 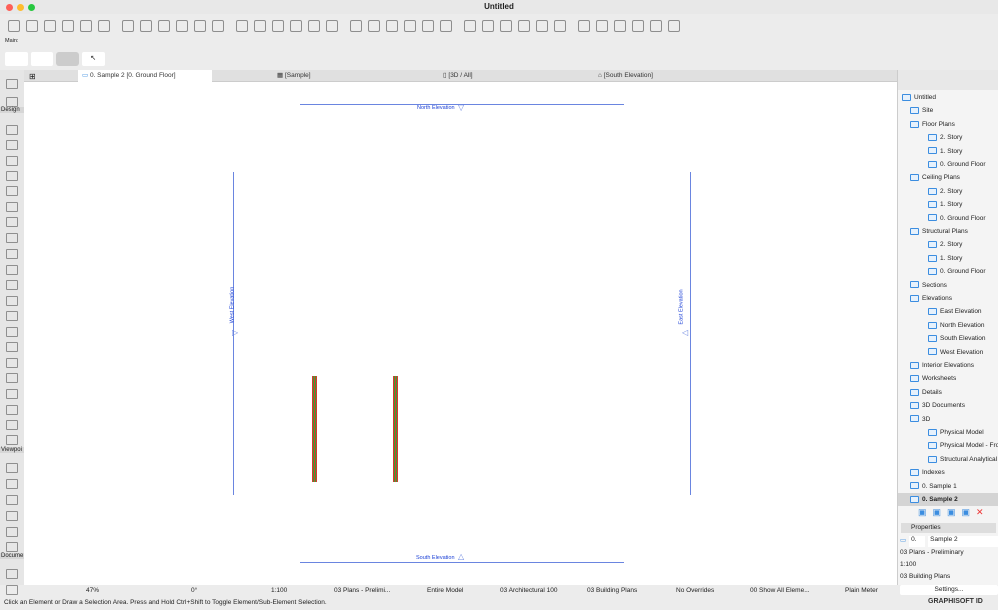 I want to click on grid-view-icon: ⊞, so click(x=32, y=76).